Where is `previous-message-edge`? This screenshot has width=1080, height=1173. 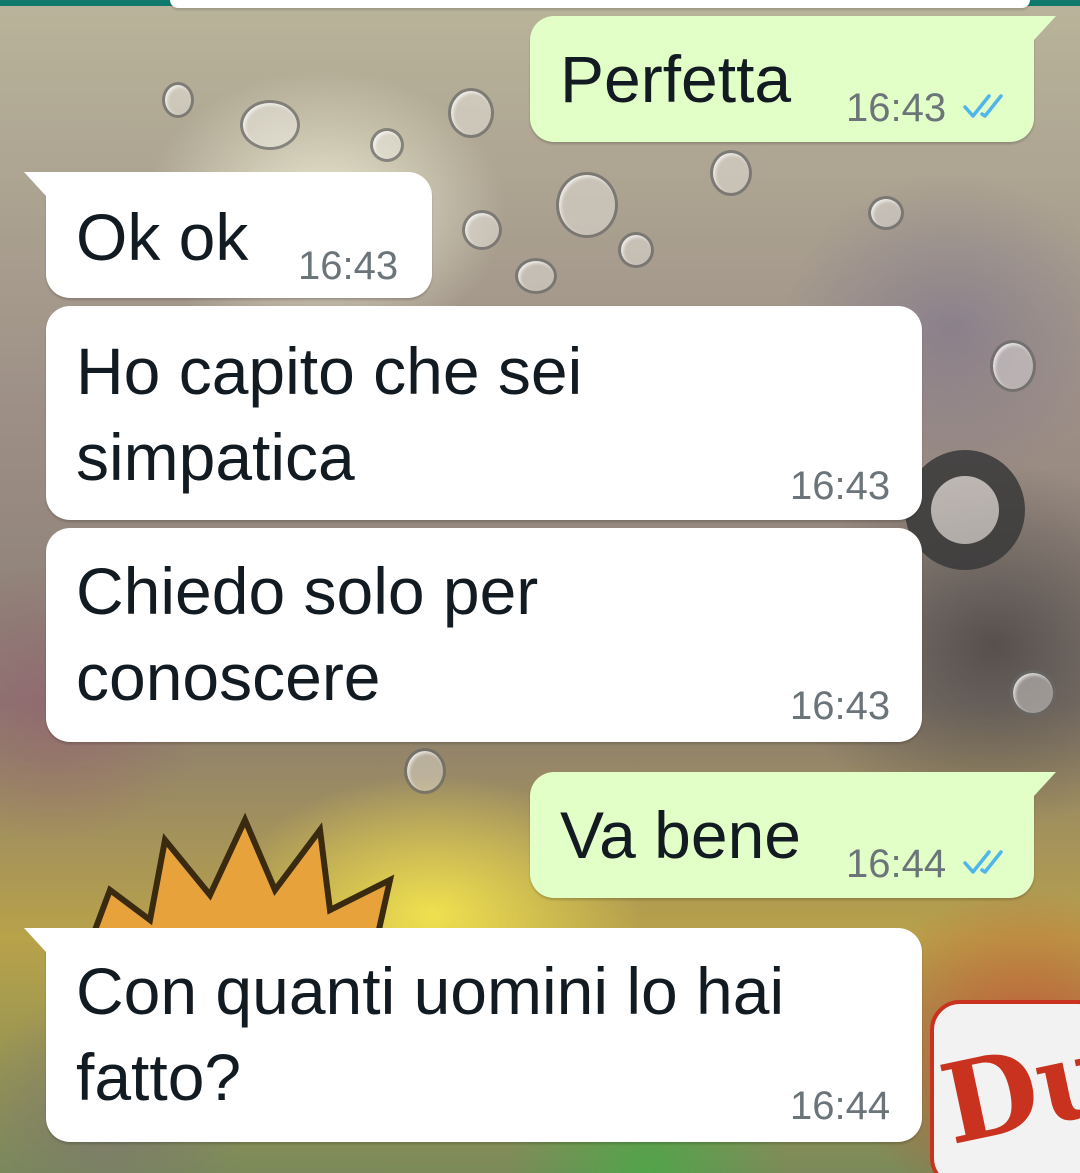
previous-message-edge is located at coordinates (600, 4).